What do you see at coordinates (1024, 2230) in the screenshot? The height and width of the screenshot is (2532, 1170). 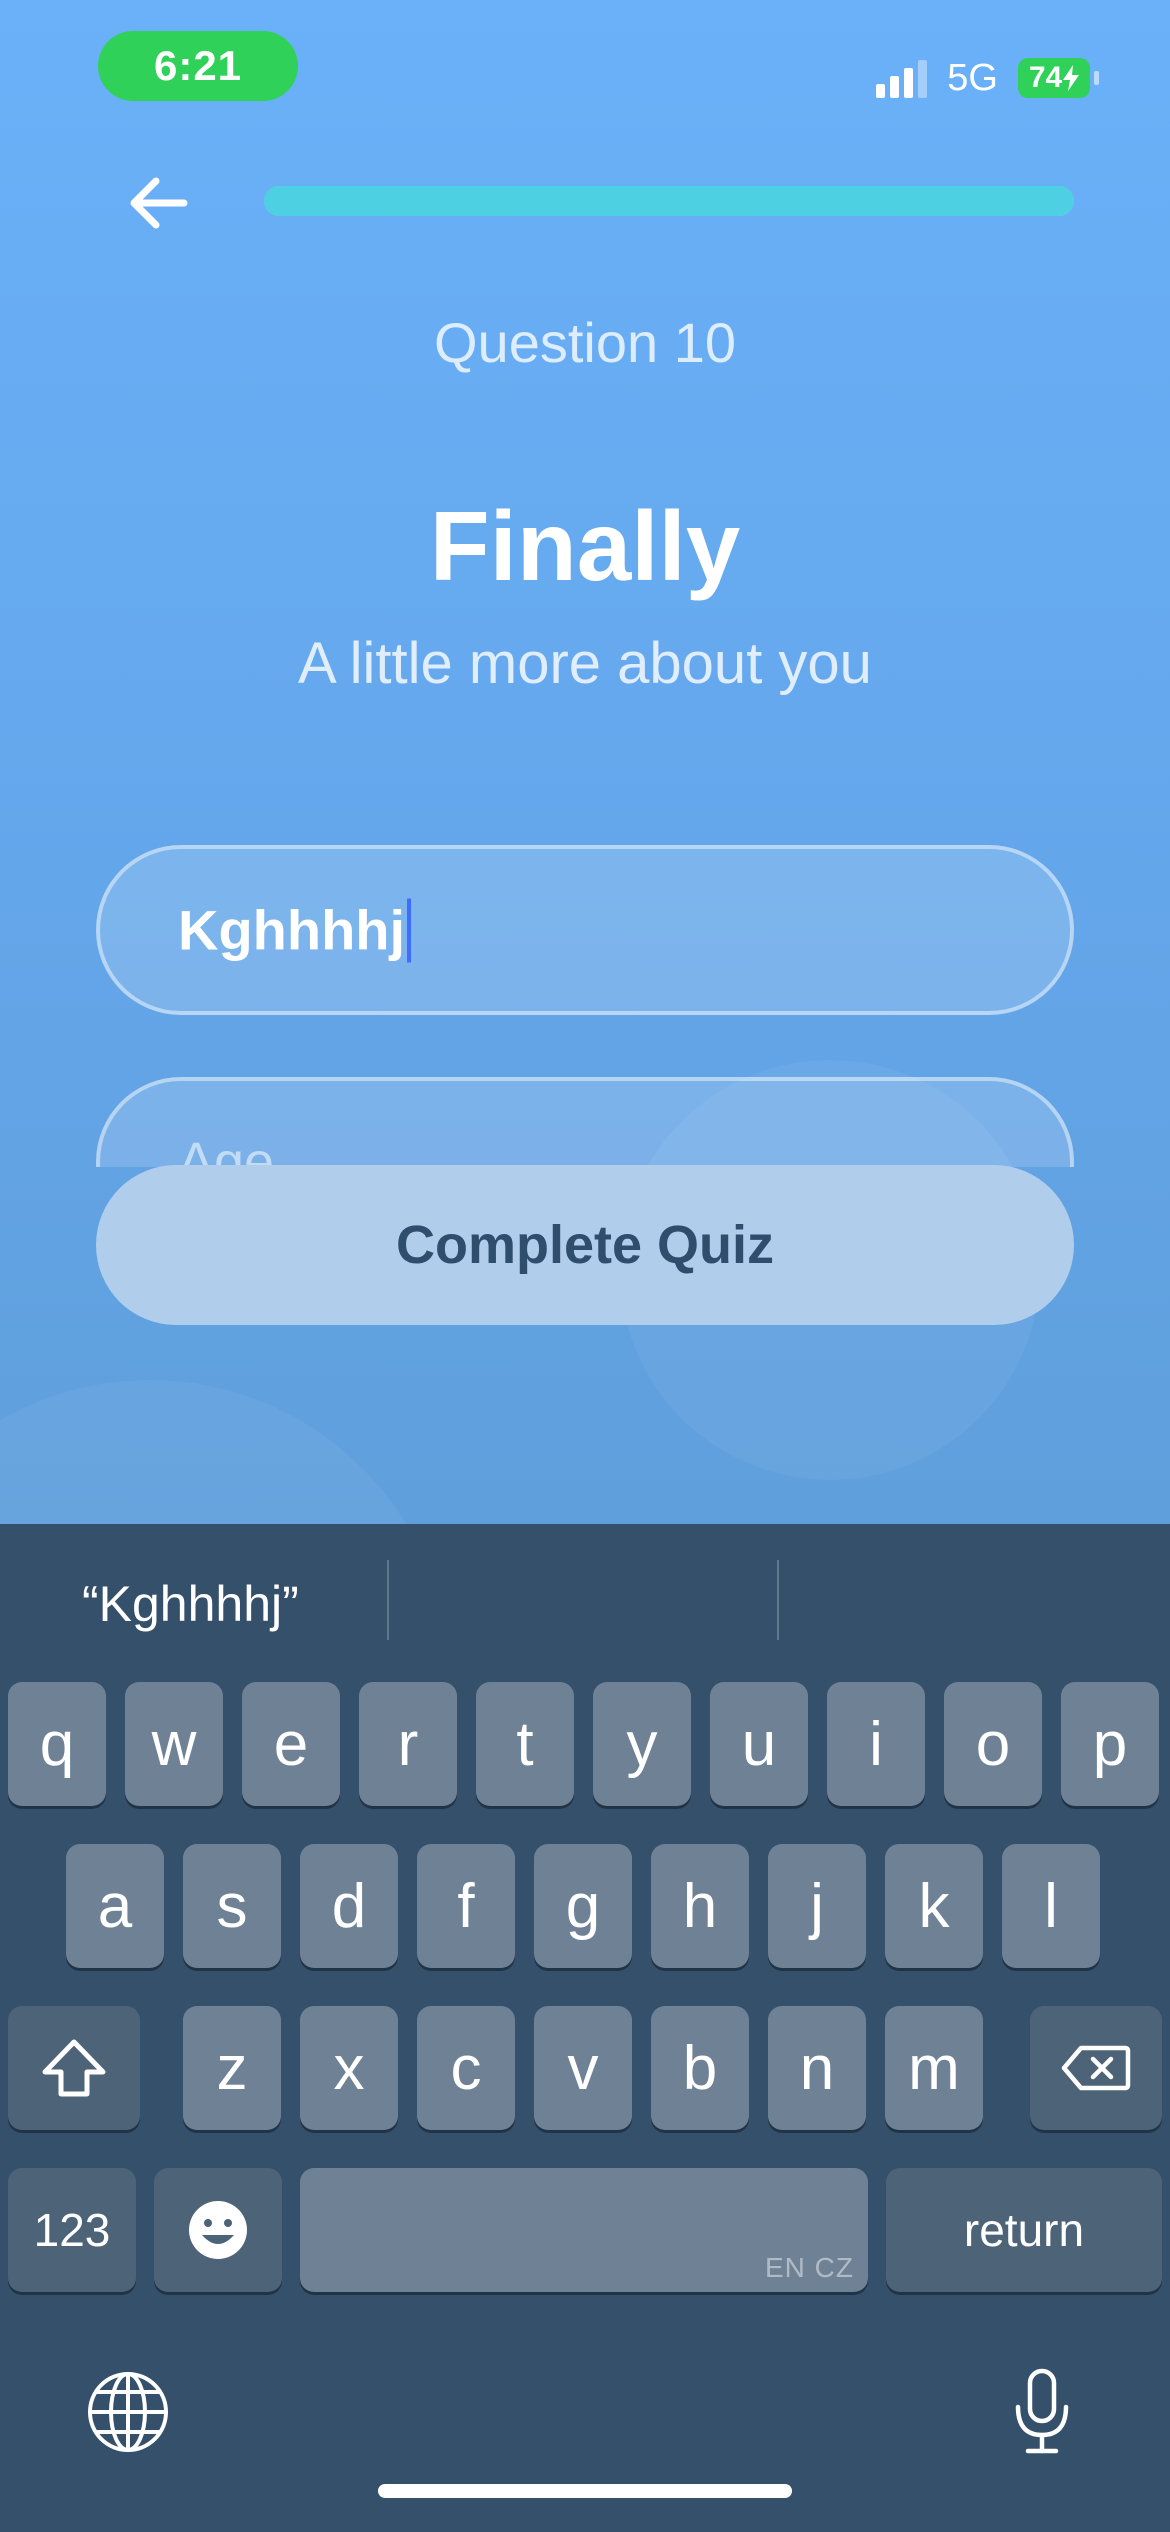 I see `return-key: return` at bounding box center [1024, 2230].